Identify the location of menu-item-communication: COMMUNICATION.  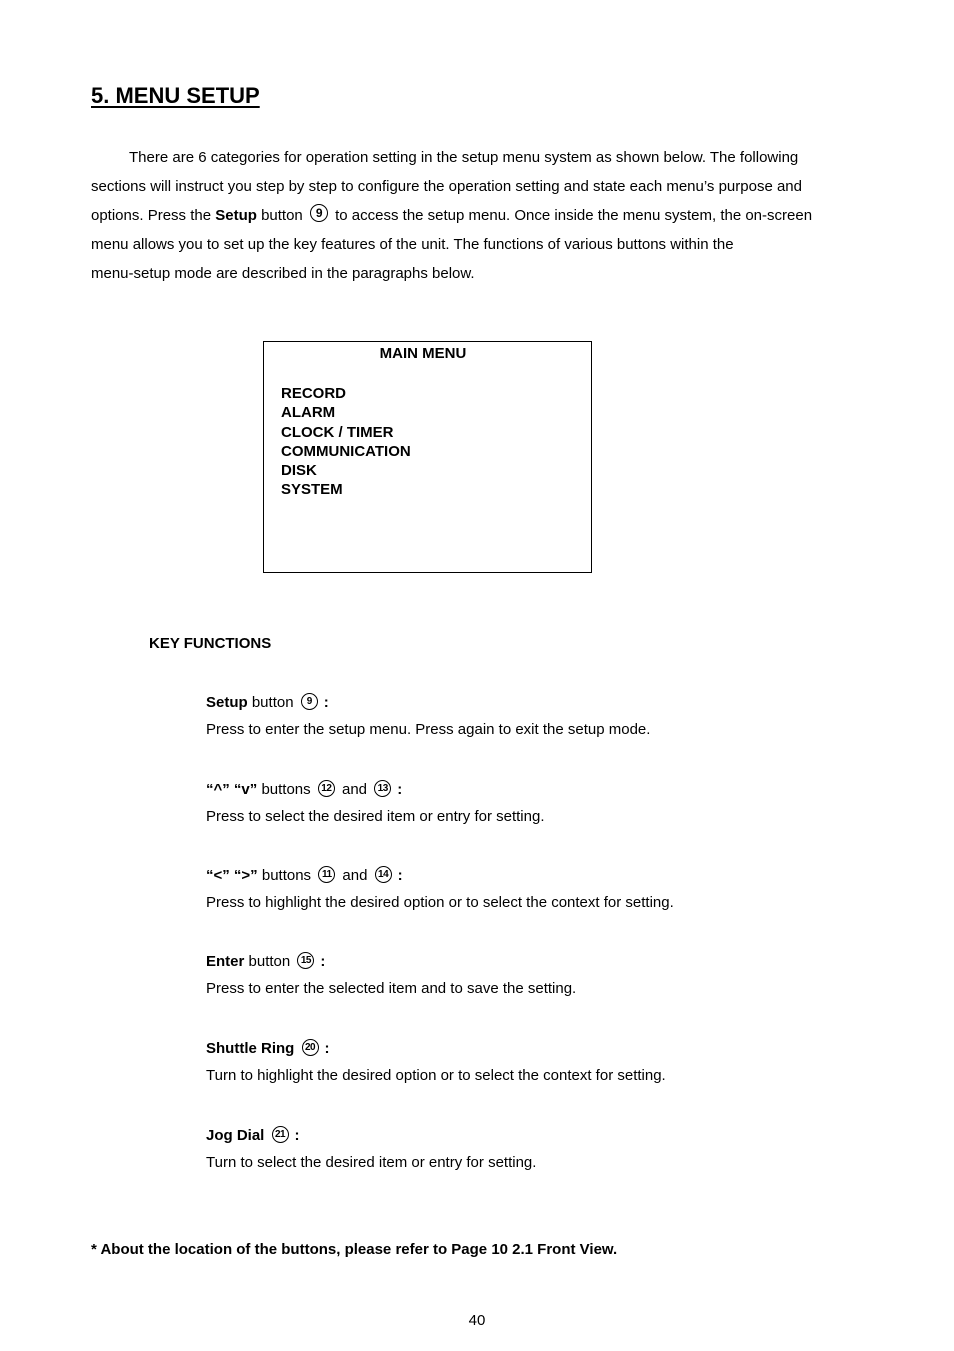
(346, 451).